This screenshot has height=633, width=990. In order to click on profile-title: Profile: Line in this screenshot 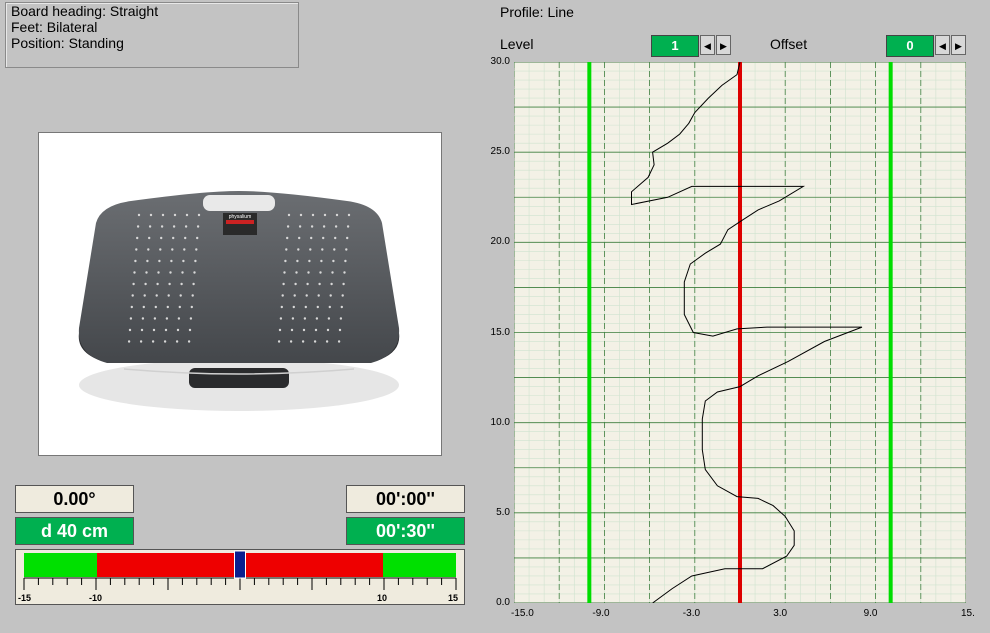, I will do `click(537, 12)`.